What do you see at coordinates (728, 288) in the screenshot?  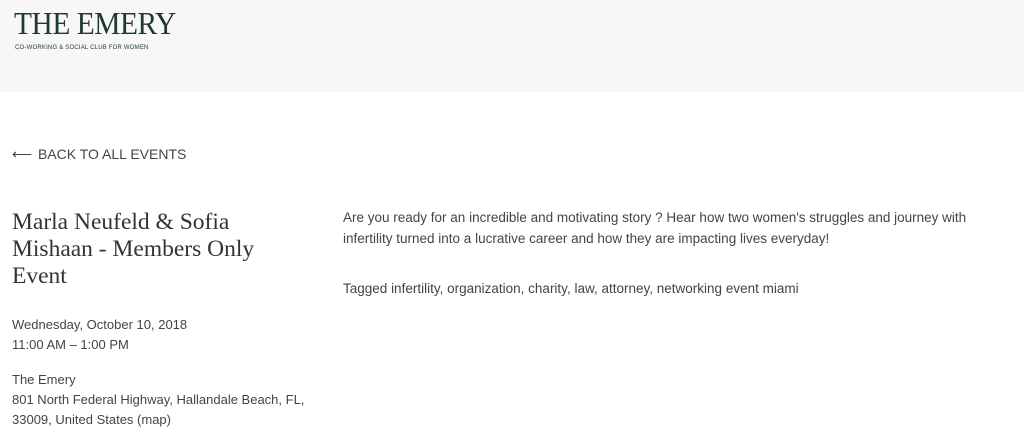 I see `tag-link: networking event miami` at bounding box center [728, 288].